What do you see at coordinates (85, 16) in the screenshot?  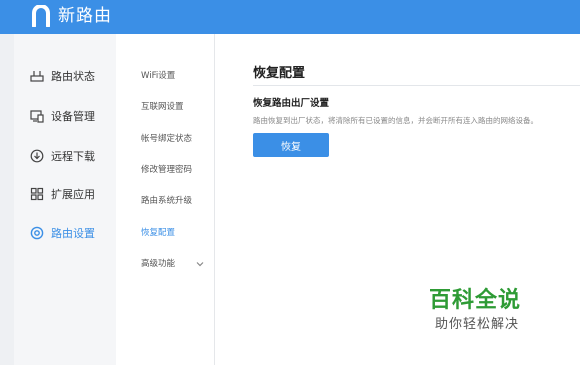 I see `app-title: 新路由` at bounding box center [85, 16].